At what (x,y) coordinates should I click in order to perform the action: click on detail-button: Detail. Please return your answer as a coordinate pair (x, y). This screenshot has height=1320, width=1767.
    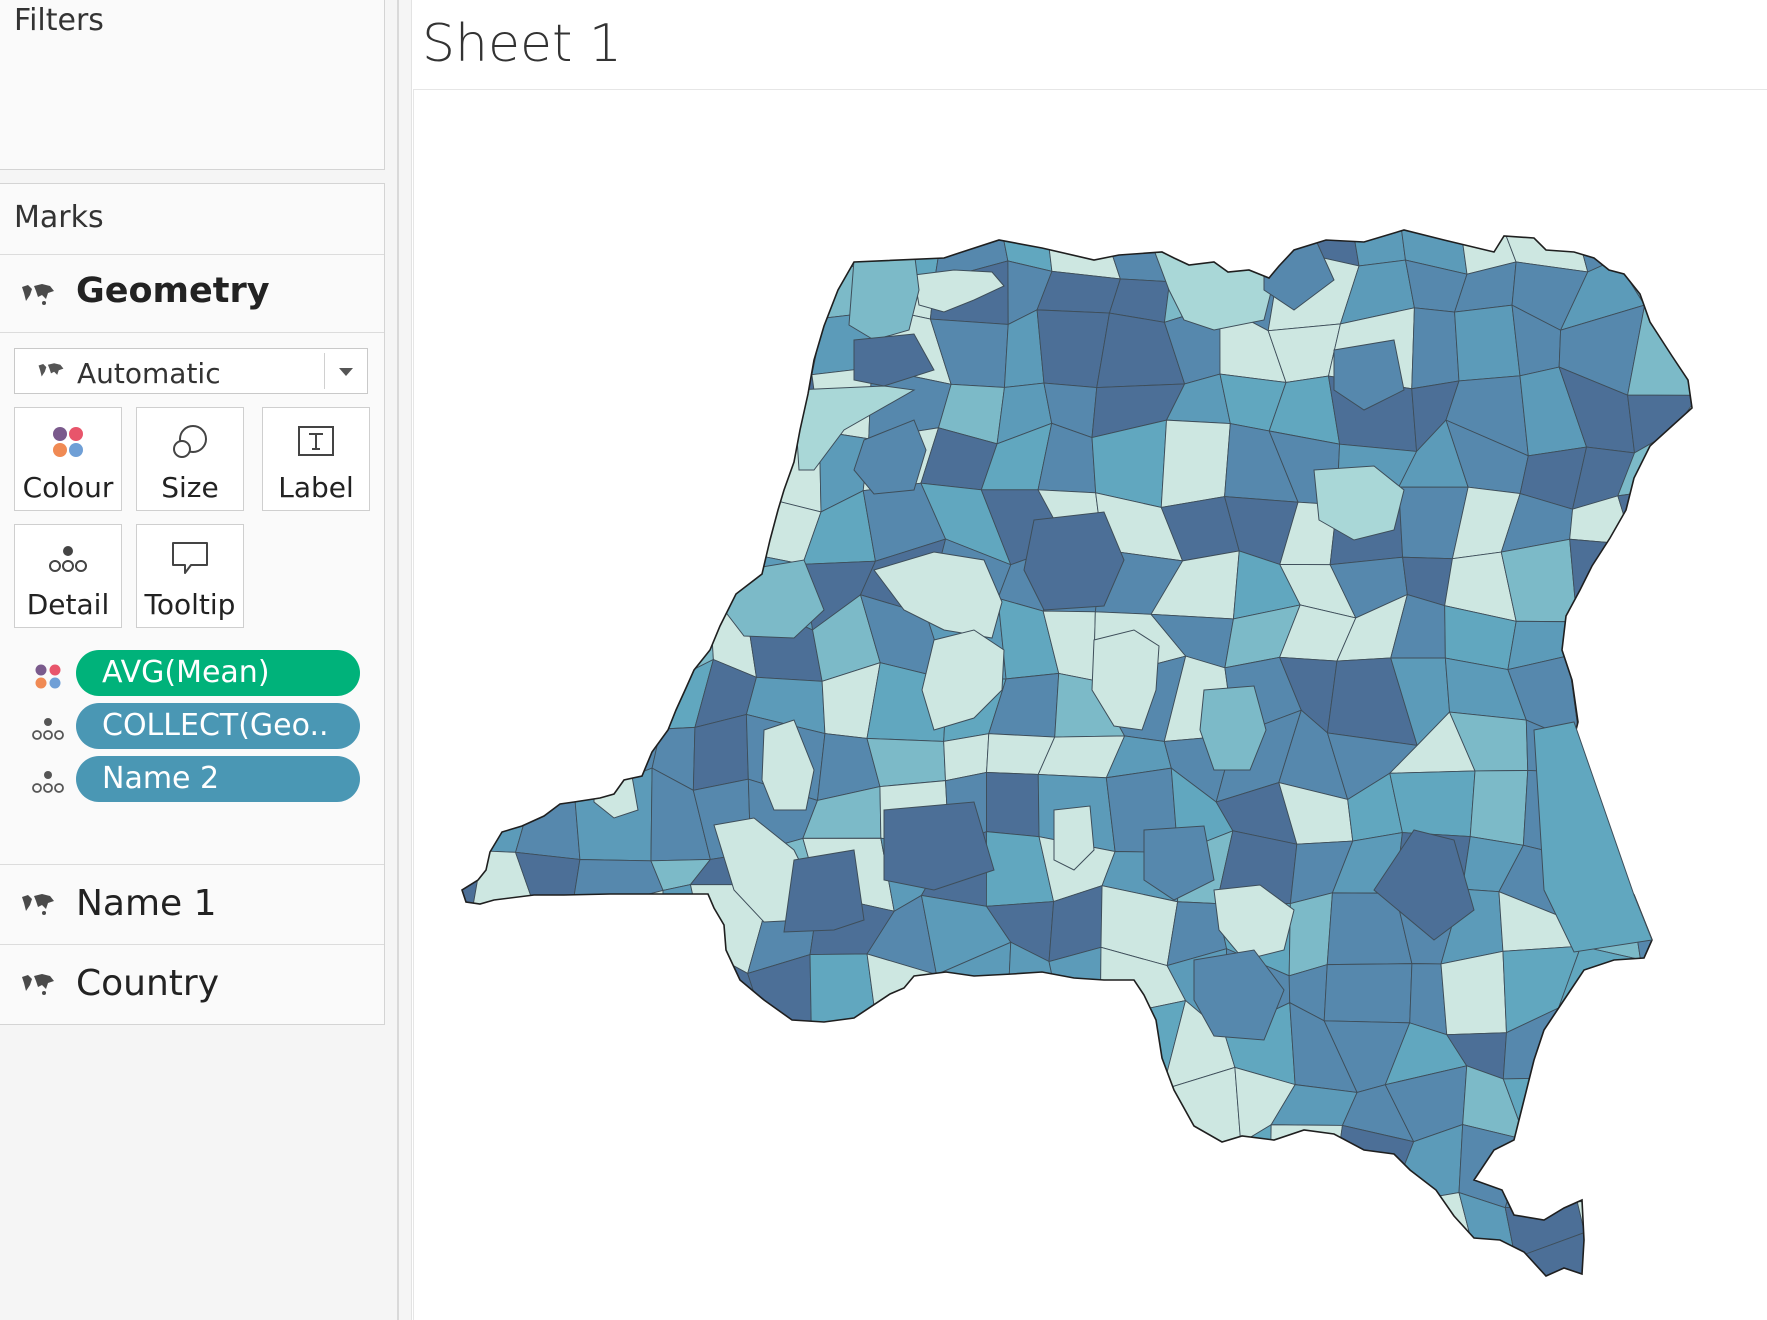
    Looking at the image, I should click on (68, 576).